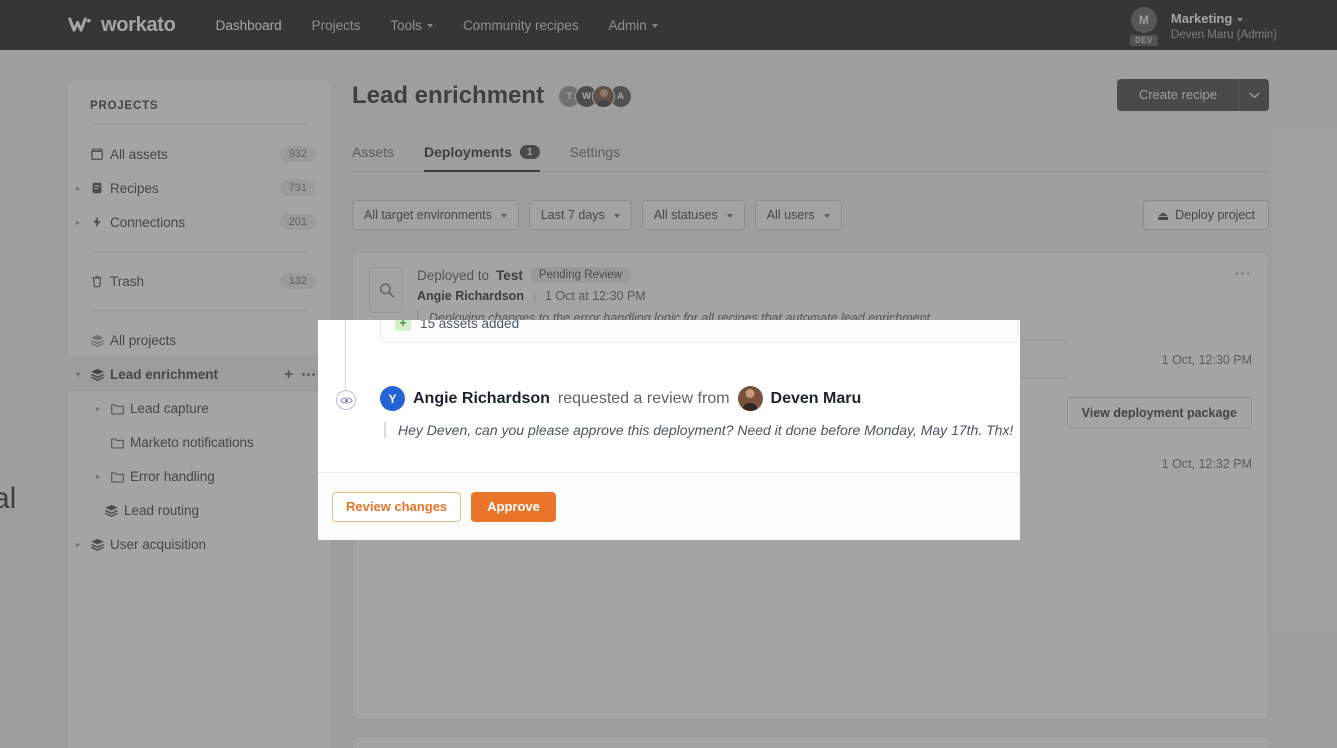 This screenshot has height=748, width=1337. Describe the element at coordinates (810, 742) in the screenshot. I see `deployment-card: ⋯ Deployed to Test Success Abed Nadir` at that location.